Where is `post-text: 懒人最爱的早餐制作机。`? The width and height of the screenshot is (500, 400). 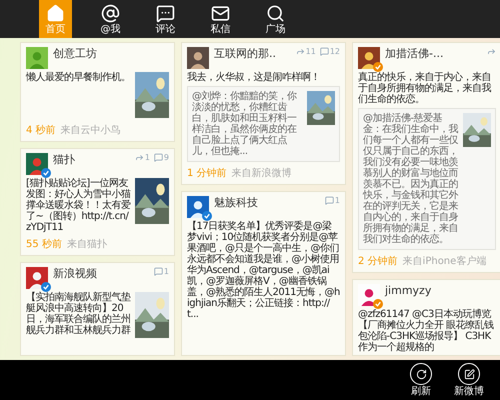
post-text: 懒人最爱的早餐制作机。 is located at coordinates (78, 77).